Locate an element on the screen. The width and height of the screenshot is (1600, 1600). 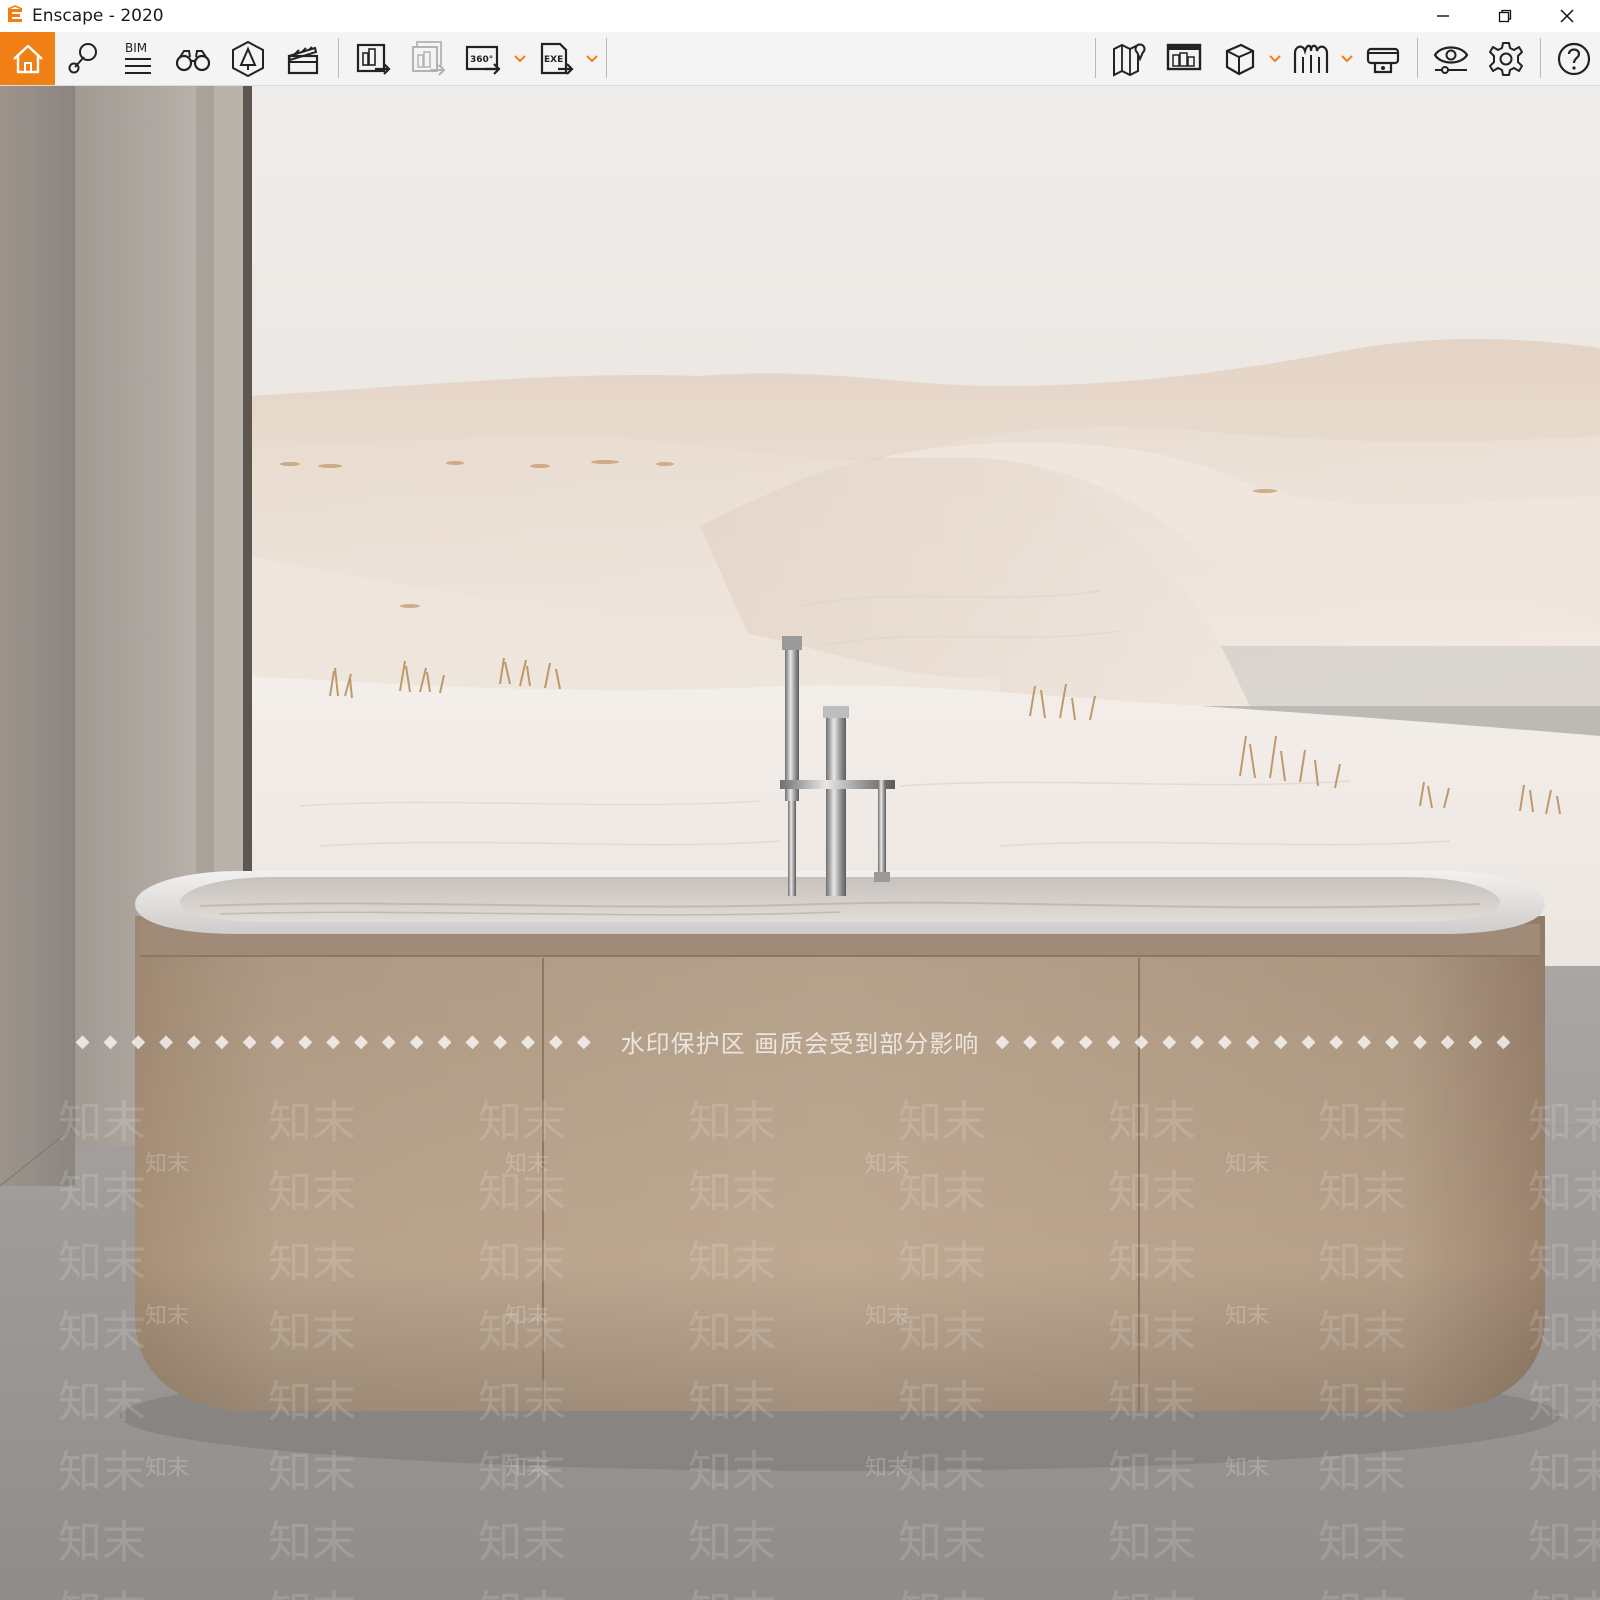
exe-label: EXE is located at coordinates (553, 60).